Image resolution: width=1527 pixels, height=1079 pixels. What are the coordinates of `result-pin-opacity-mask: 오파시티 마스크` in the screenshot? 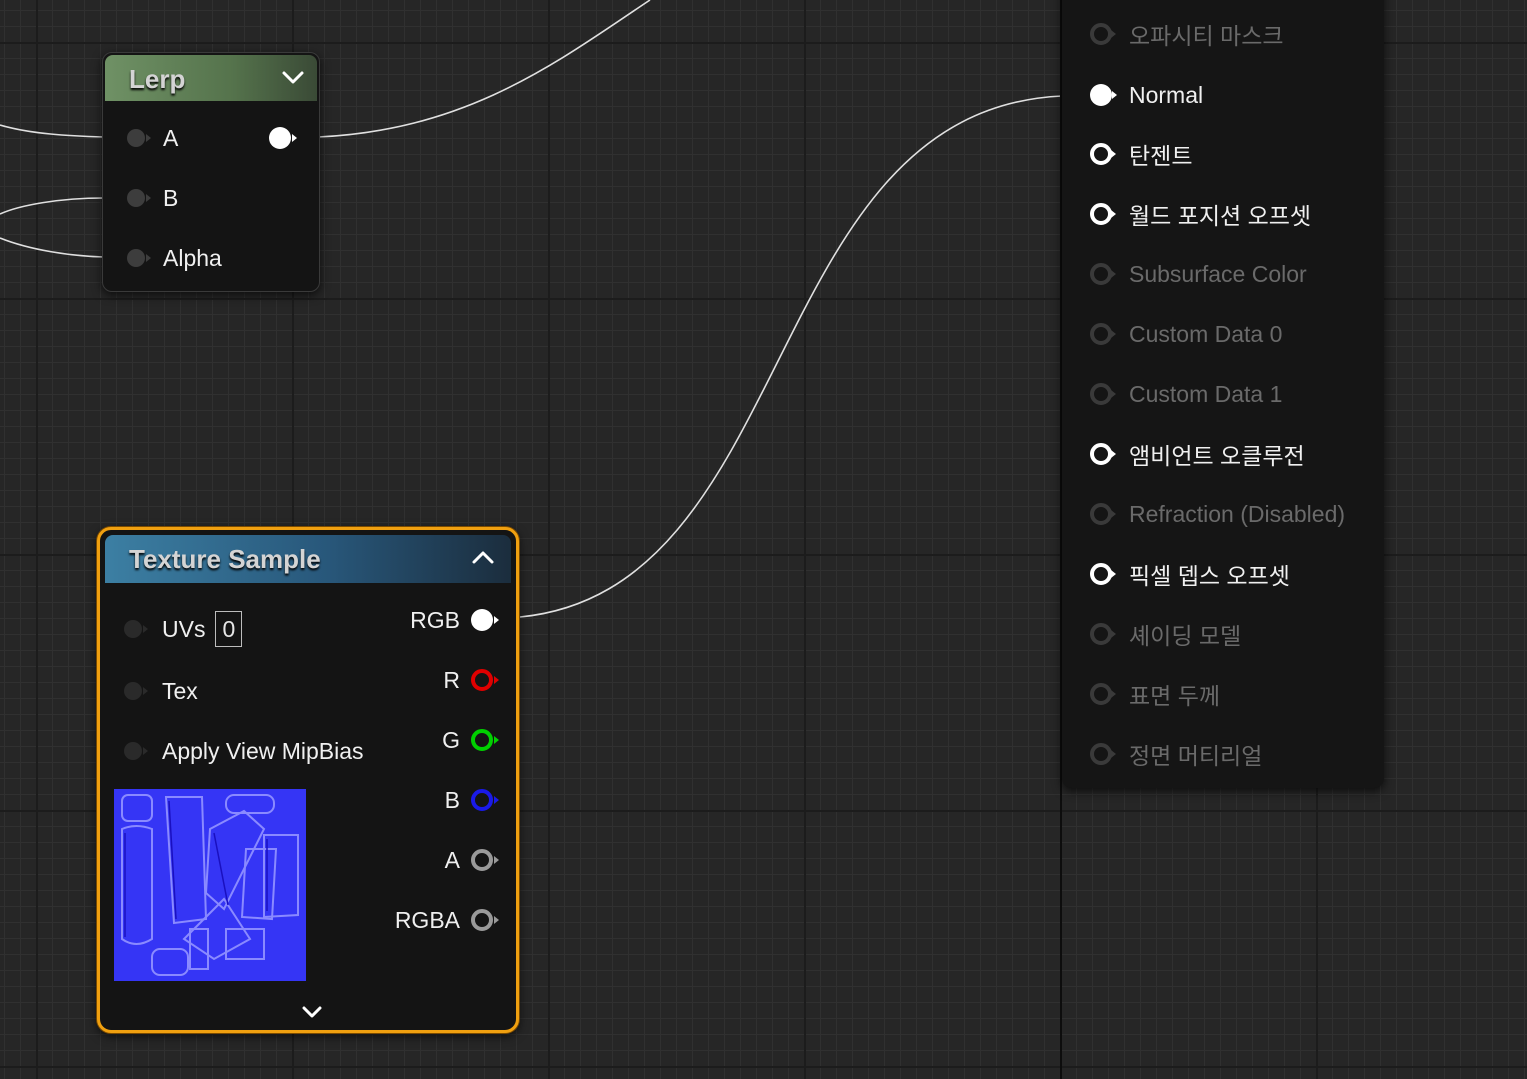 It's located at (1186, 34).